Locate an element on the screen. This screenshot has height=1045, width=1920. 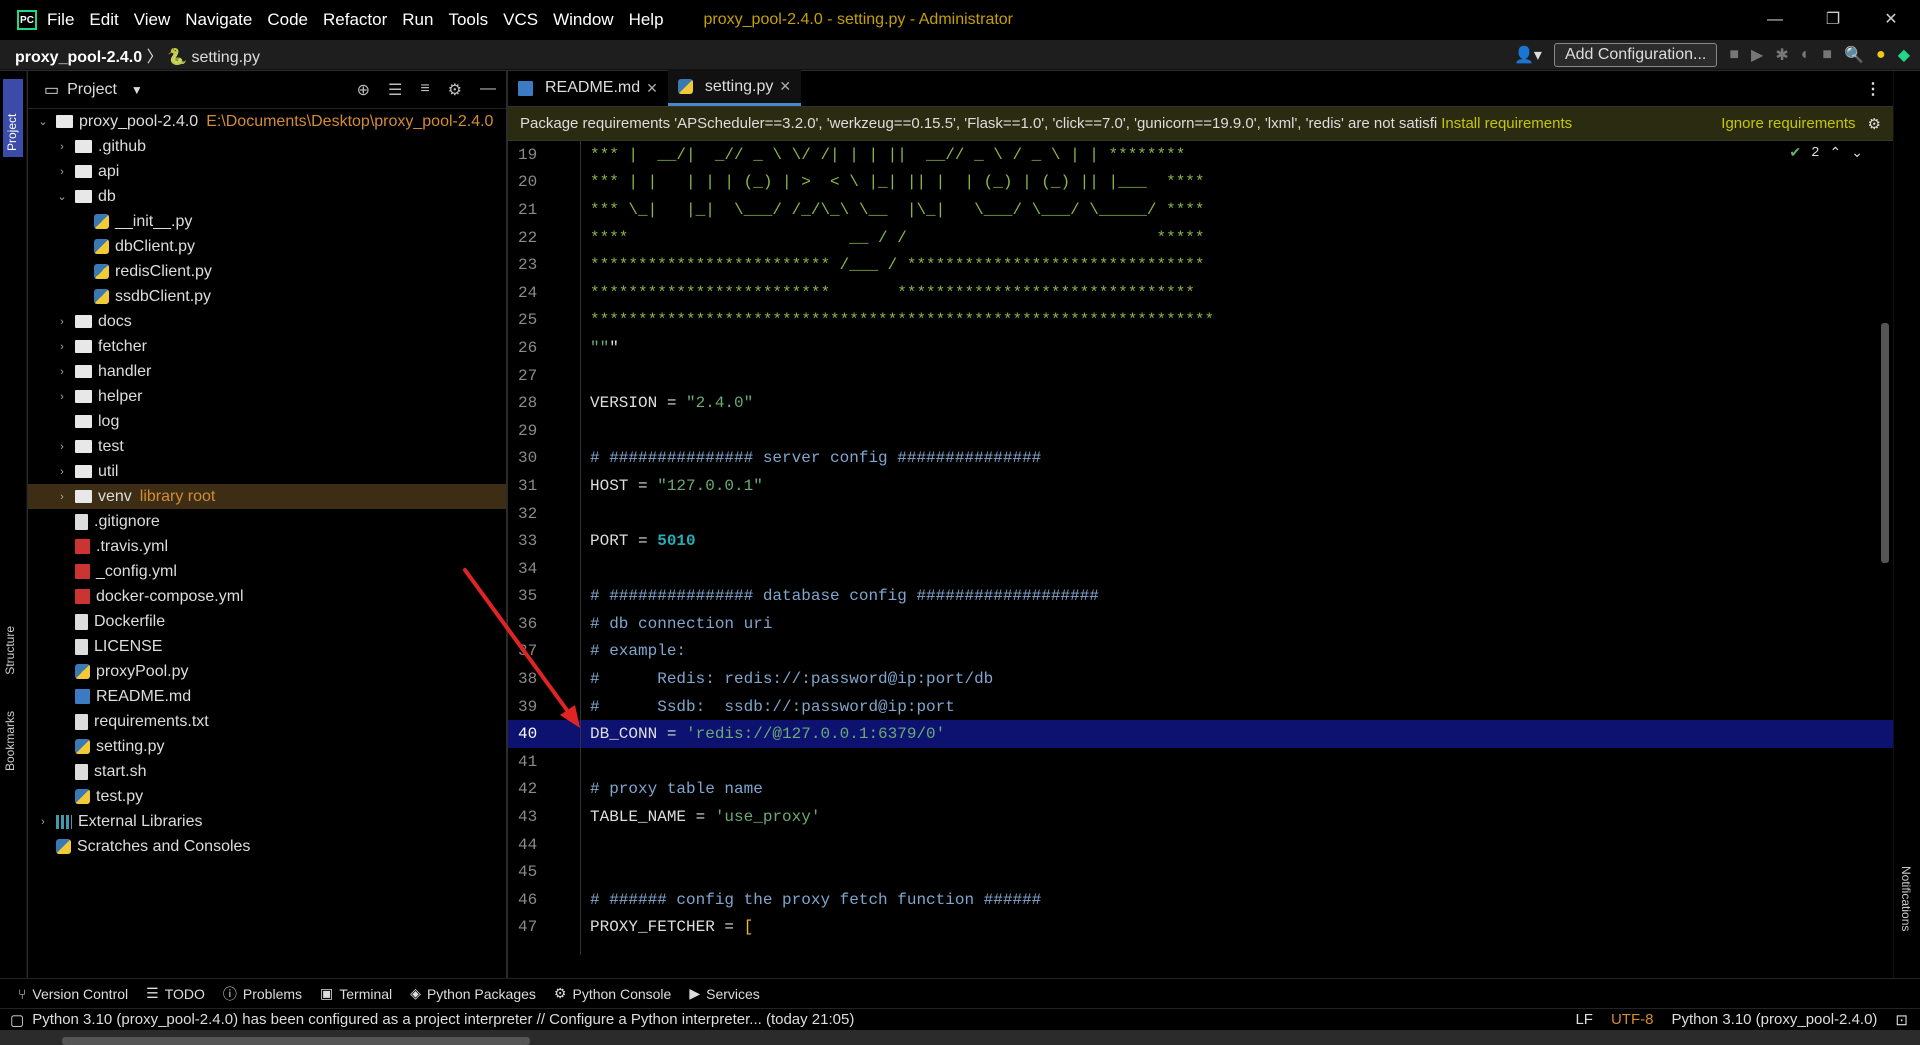
project-panel-title: Project is located at coordinates (92, 90).